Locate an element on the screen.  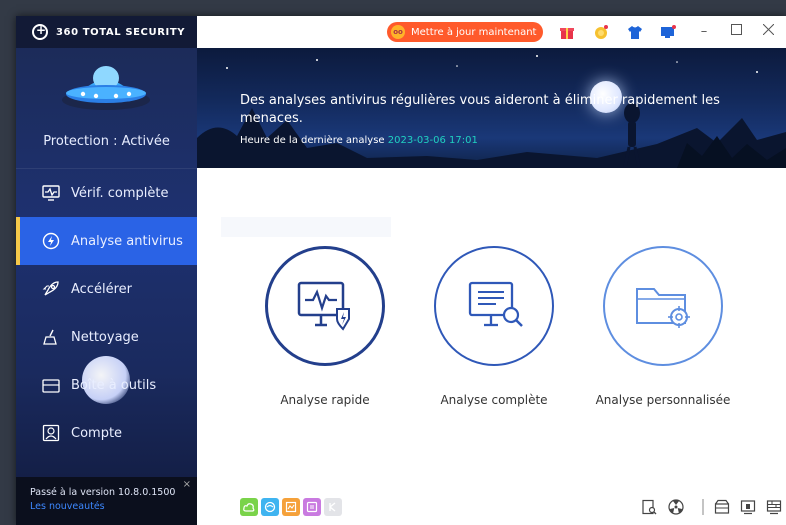
toolbar-divider is located at coordinates (703, 507).